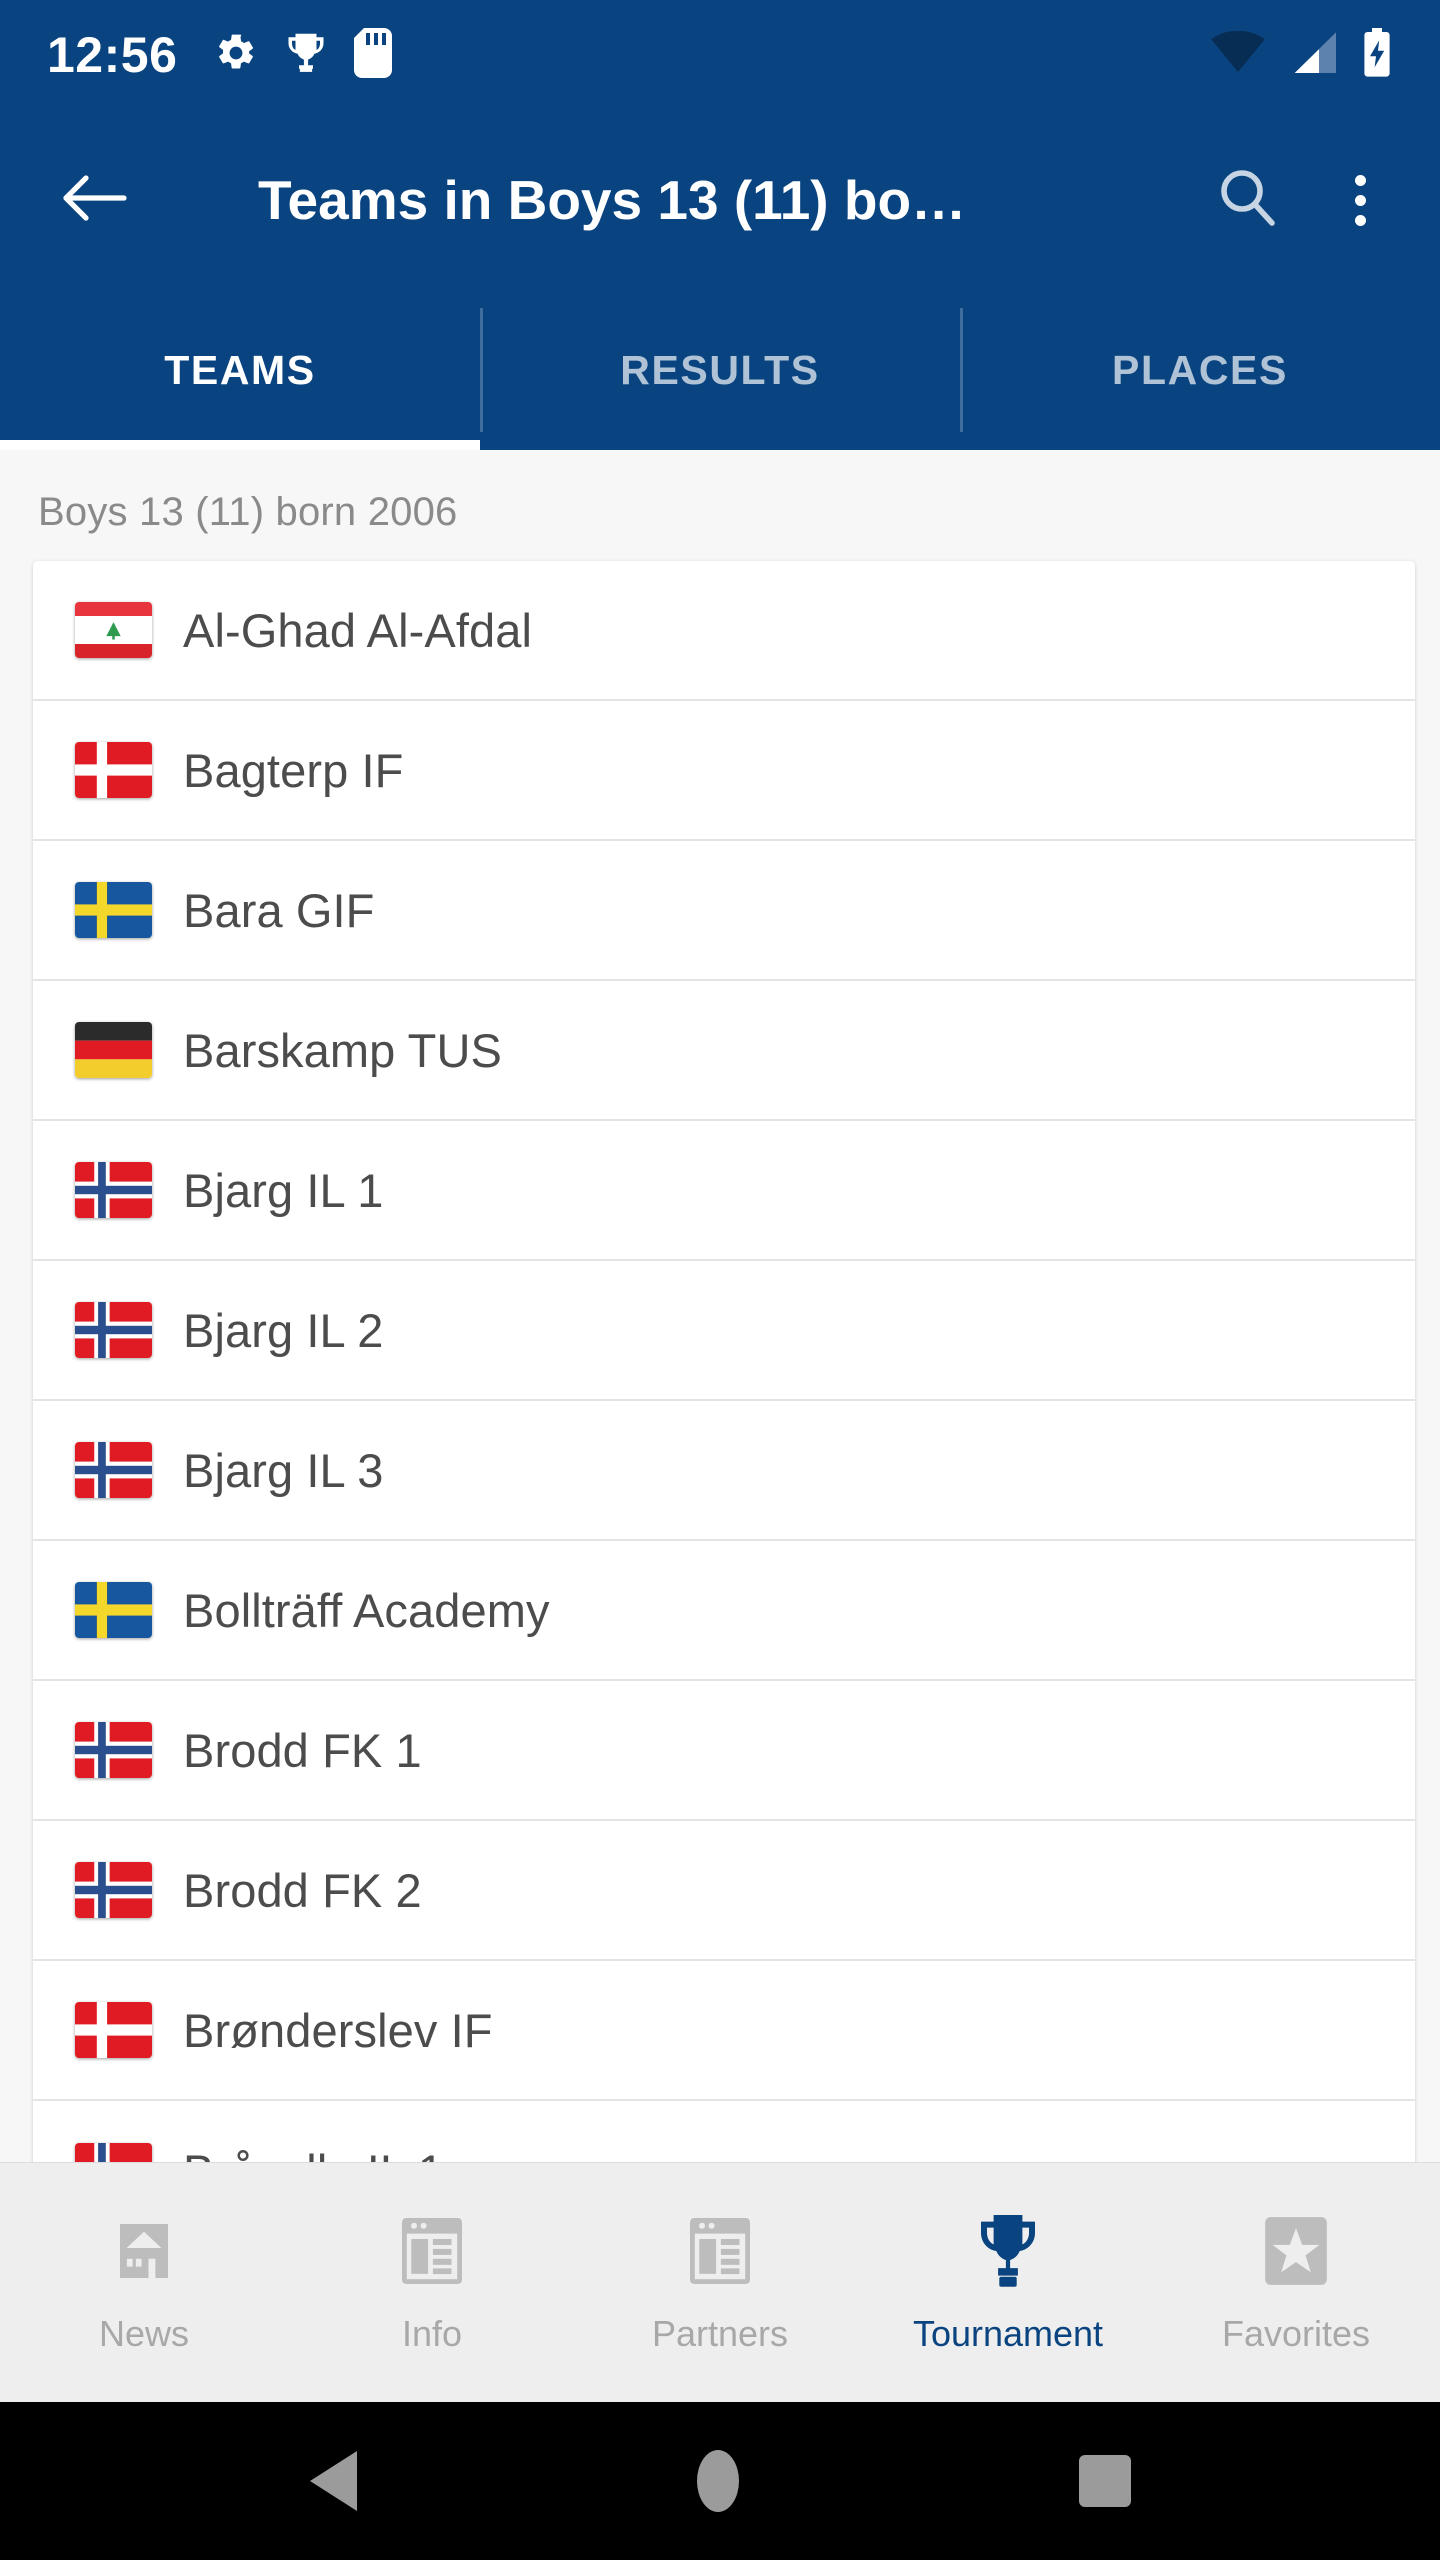 This screenshot has height=2560, width=1440. Describe the element at coordinates (724, 771) in the screenshot. I see `team-list-item: Bagterp IF` at that location.